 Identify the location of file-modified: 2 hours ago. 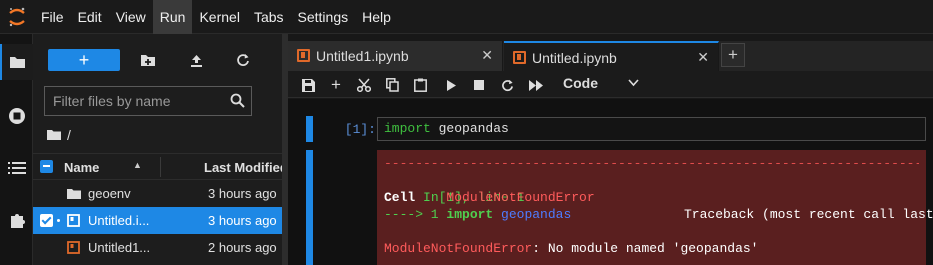
(242, 247).